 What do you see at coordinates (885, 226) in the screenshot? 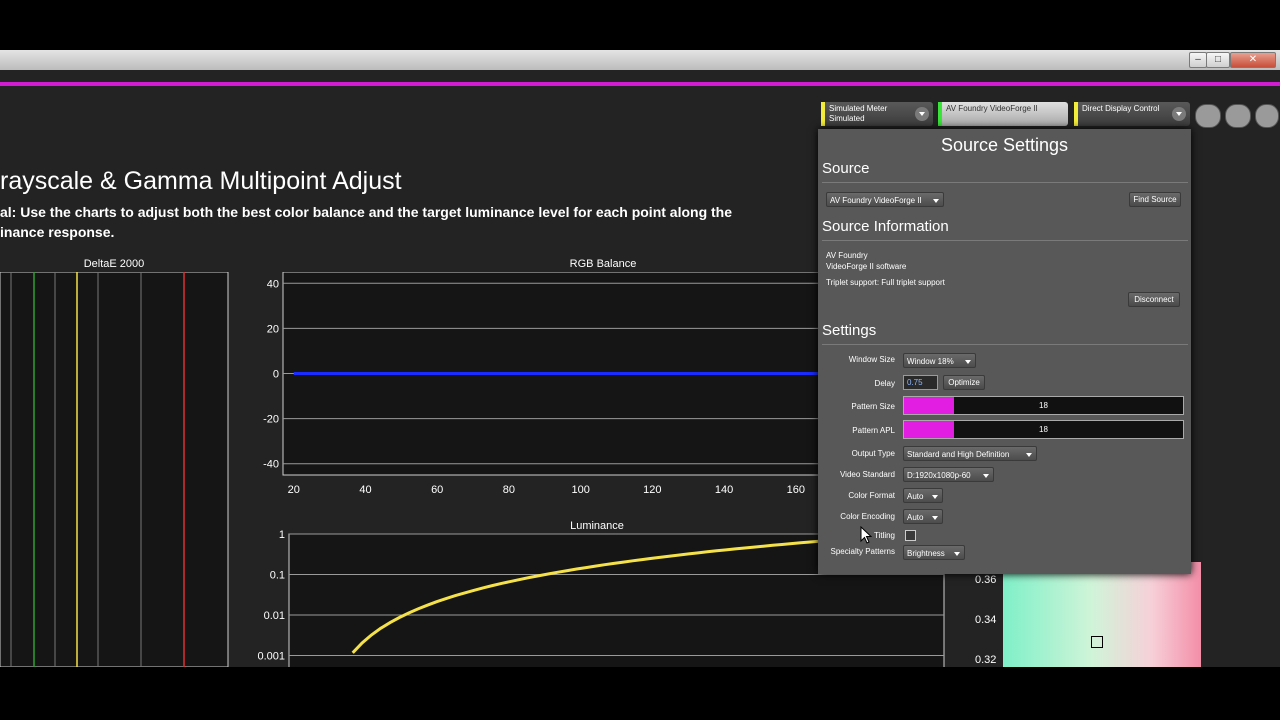
I see `source-info-section-title: Source Information` at bounding box center [885, 226].